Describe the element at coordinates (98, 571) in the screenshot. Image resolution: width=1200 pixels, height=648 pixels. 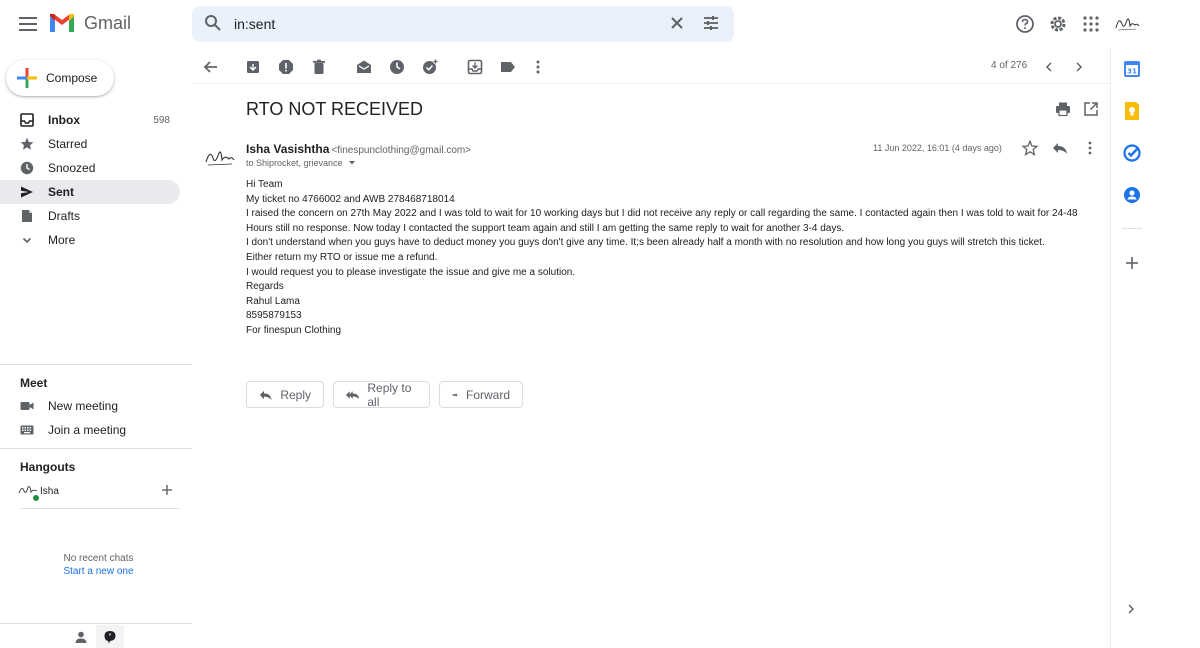
I see `start-new-chat-link: Start a new one` at that location.